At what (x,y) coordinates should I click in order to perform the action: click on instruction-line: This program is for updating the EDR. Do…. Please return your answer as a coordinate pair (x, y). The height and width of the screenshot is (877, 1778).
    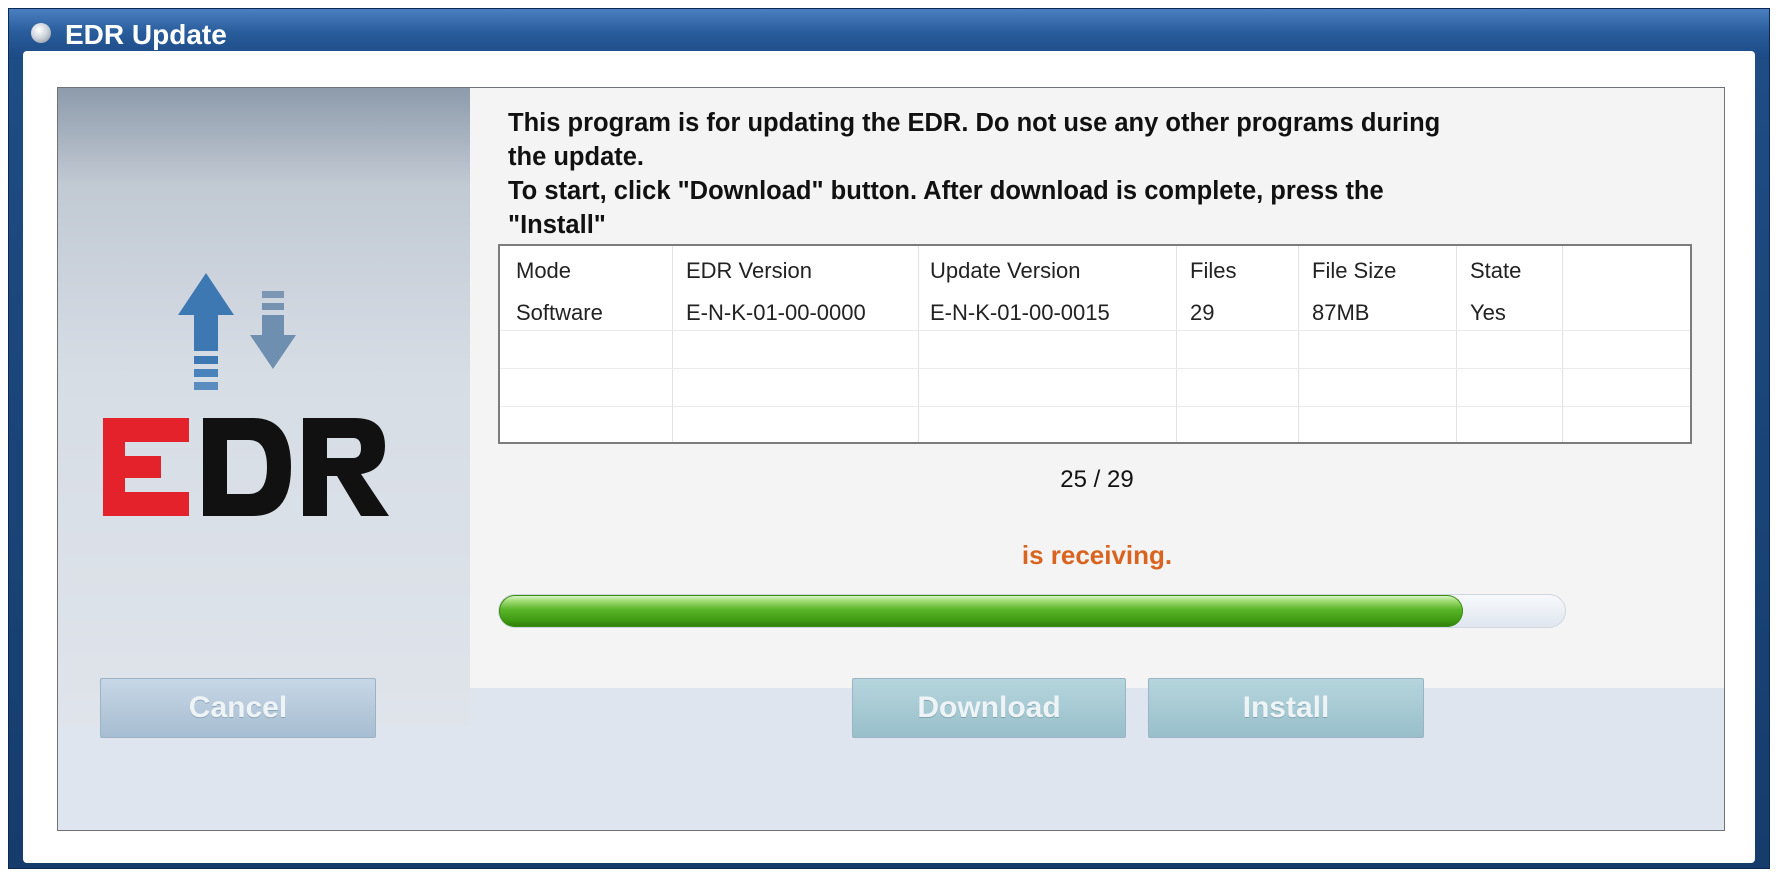
    Looking at the image, I should click on (974, 123).